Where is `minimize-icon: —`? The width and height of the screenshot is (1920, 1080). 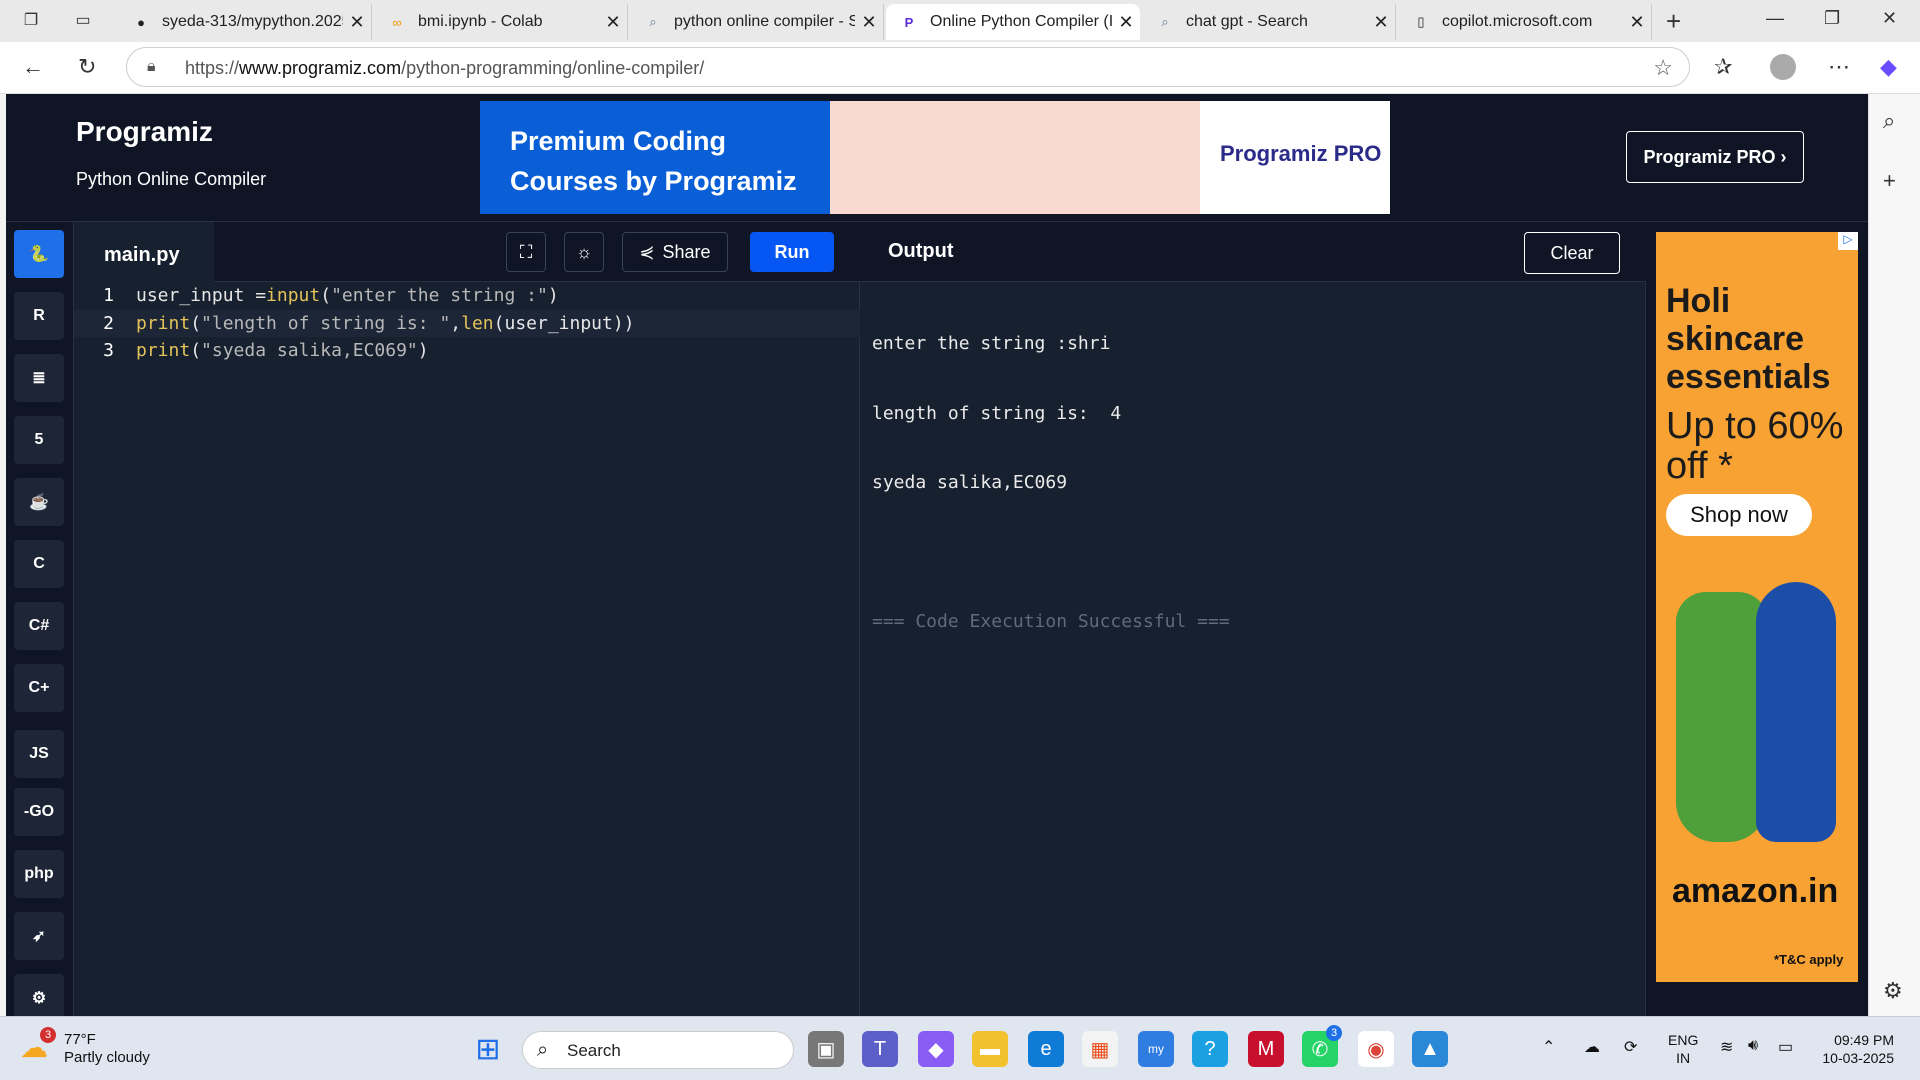
minimize-icon: — is located at coordinates (1775, 18).